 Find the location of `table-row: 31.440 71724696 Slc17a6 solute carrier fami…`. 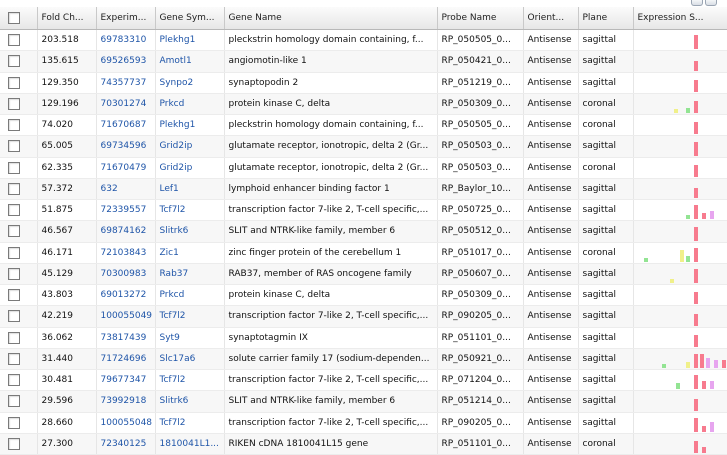

table-row: 31.440 71724696 Slc17a6 solute carrier fami… is located at coordinates (363, 359).